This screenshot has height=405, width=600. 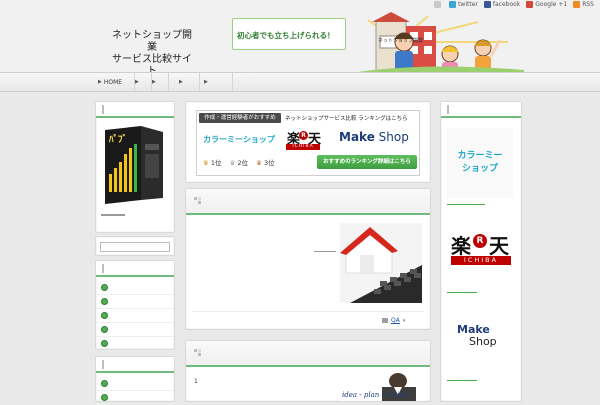 What do you see at coordinates (232, 163) in the screenshot?
I see `crown-silver-icon: ♛` at bounding box center [232, 163].